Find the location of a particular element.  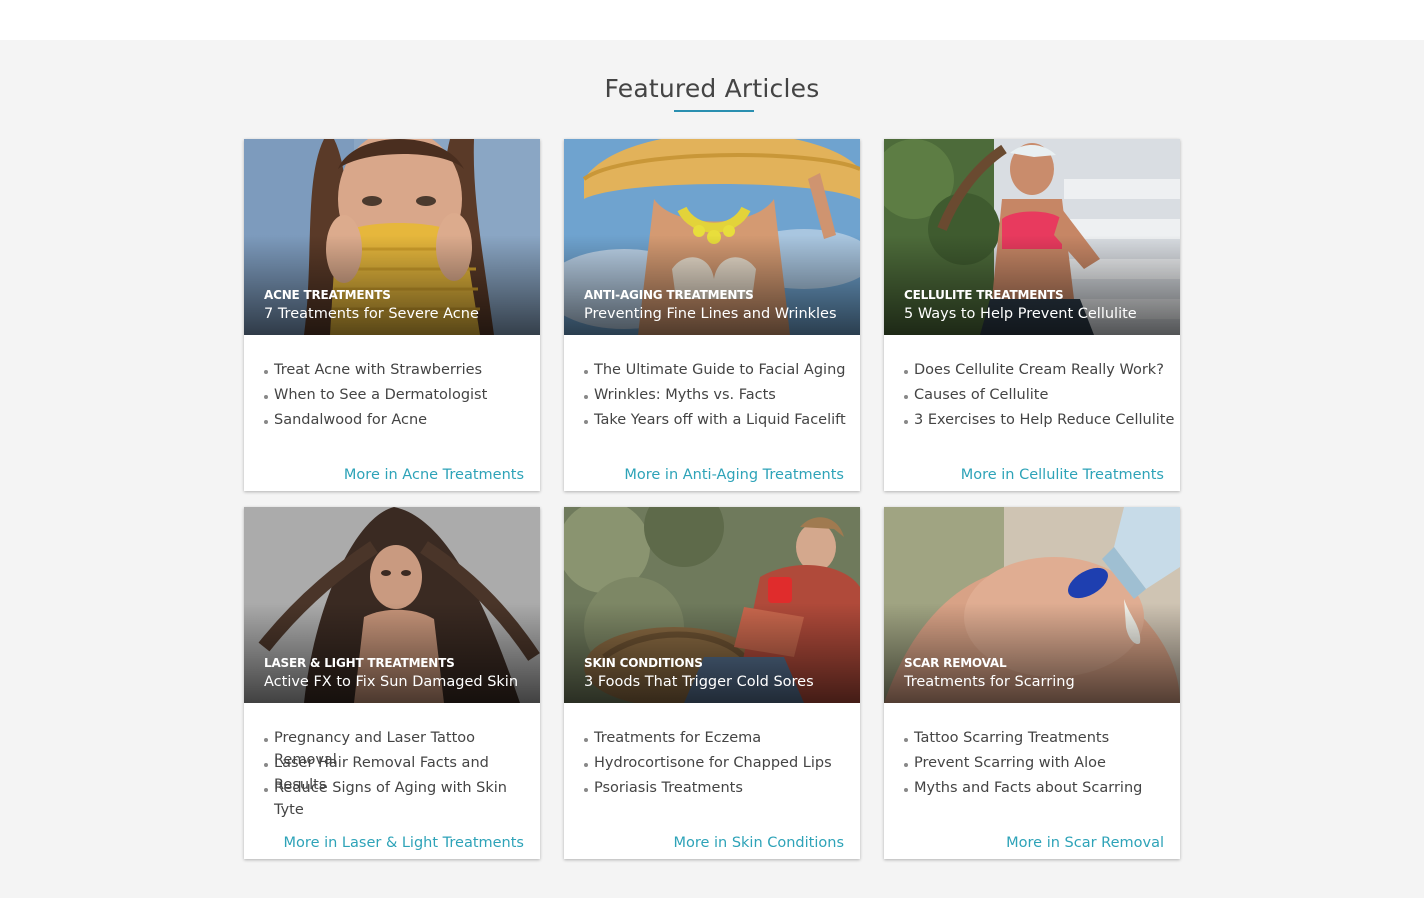

article-link: Hydrocortisone for Chapped Lips is located at coordinates (722, 764).